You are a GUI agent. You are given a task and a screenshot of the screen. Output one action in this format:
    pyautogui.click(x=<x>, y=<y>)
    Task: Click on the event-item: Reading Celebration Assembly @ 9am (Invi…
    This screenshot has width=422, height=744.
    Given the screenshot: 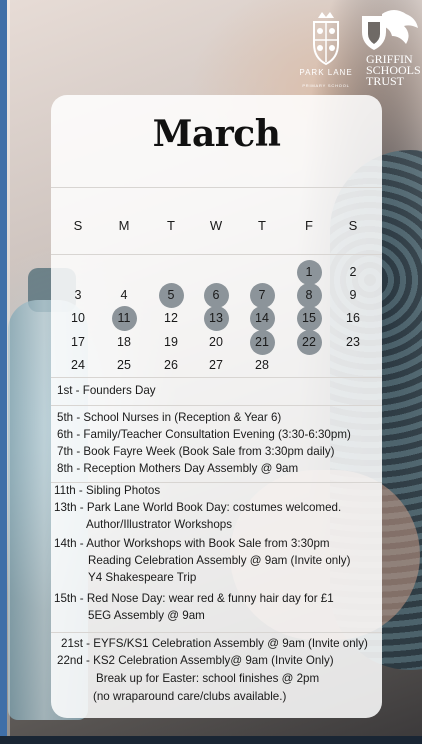 What is the action you would take?
    pyautogui.click(x=219, y=560)
    